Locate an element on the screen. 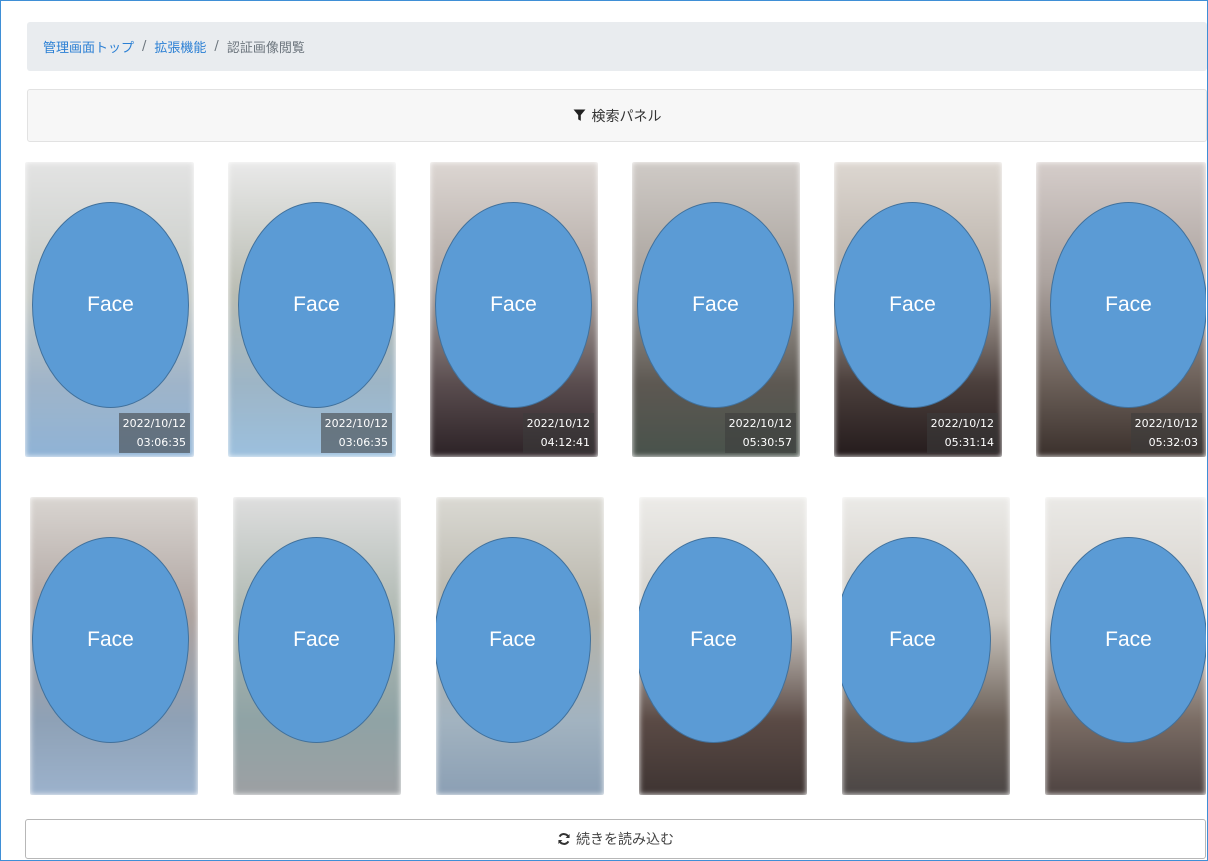 The image size is (1208, 861). search-panel-toggle: 検索パネル is located at coordinates (617, 115).